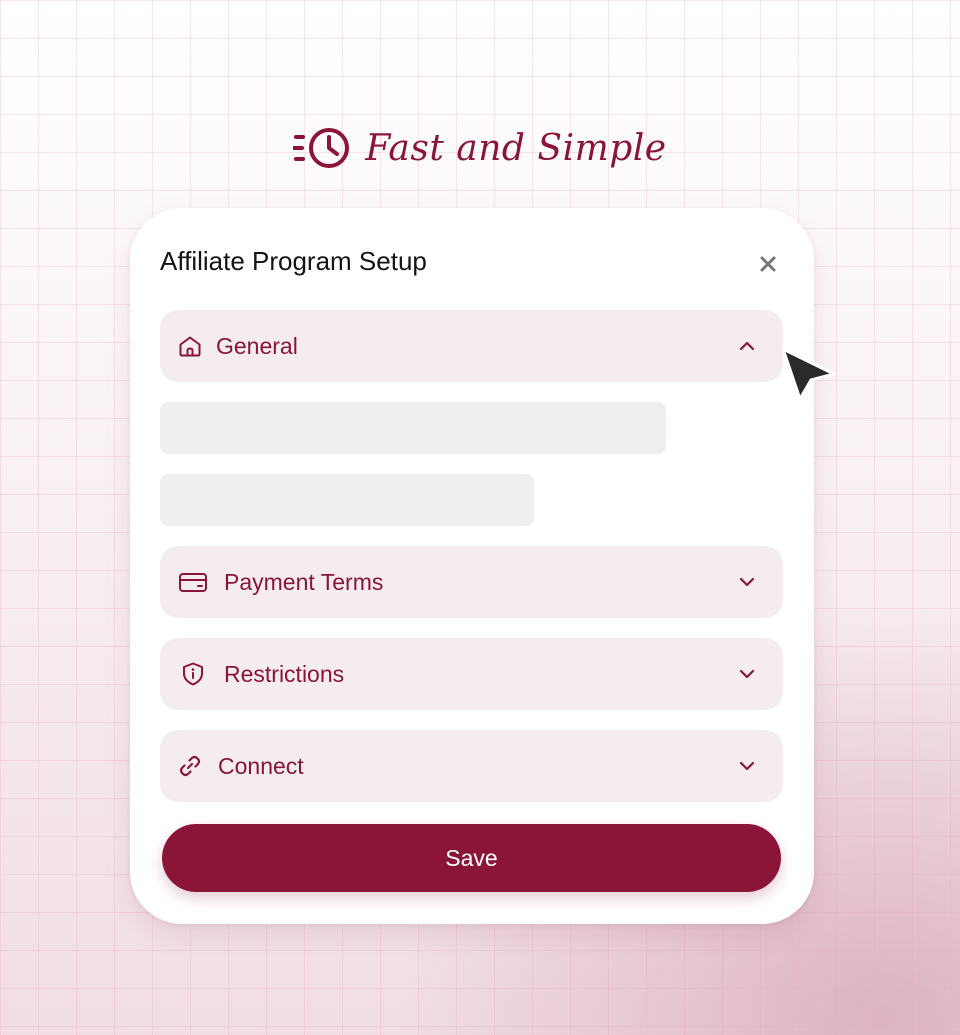 The height and width of the screenshot is (1035, 960). I want to click on link-icon, so click(190, 766).